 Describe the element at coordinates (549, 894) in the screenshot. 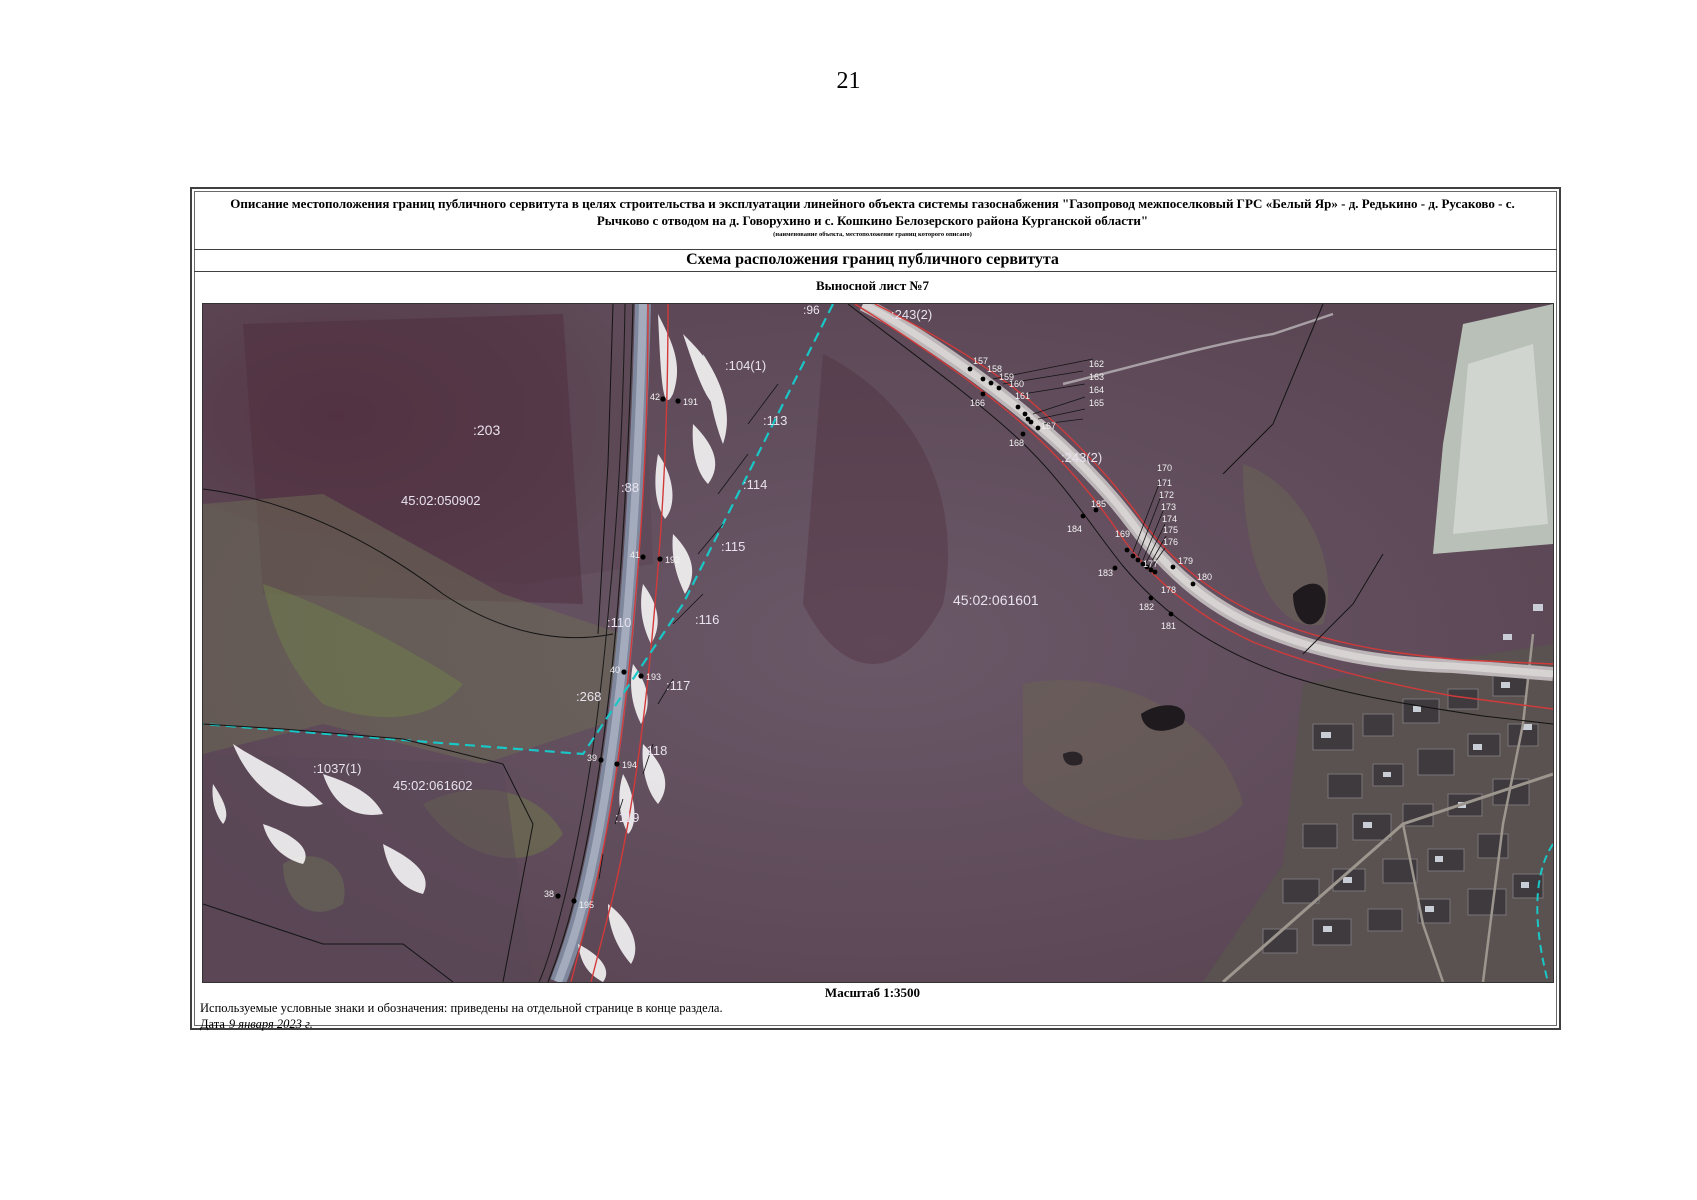

I see `point-label: 38` at that location.